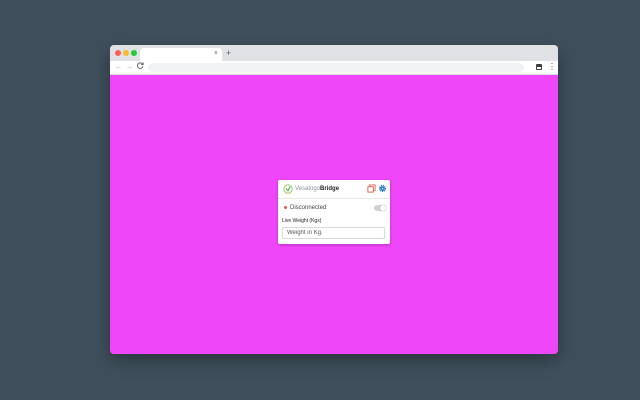  I want to click on tab-close-icon: ×, so click(216, 54).